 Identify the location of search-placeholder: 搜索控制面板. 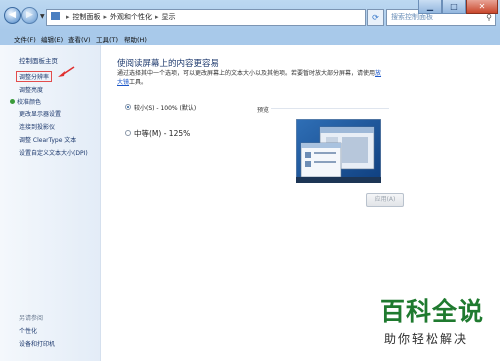
(412, 17).